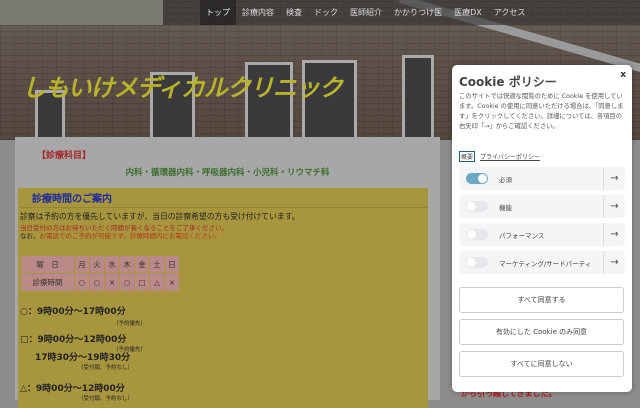 The height and width of the screenshot is (408, 640). I want to click on nav-services: 診療内容, so click(258, 12).